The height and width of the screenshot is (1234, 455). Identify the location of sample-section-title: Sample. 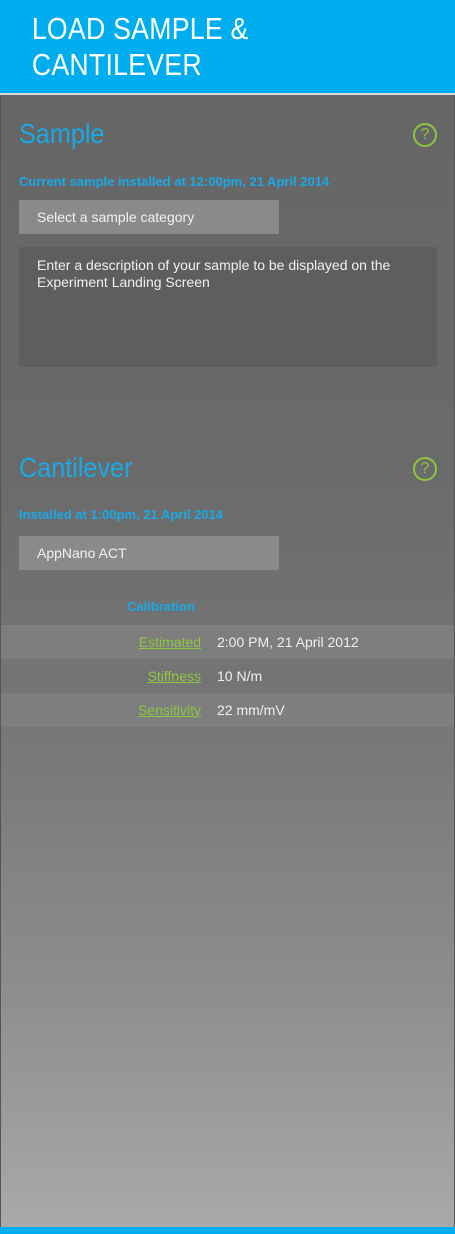
(62, 133).